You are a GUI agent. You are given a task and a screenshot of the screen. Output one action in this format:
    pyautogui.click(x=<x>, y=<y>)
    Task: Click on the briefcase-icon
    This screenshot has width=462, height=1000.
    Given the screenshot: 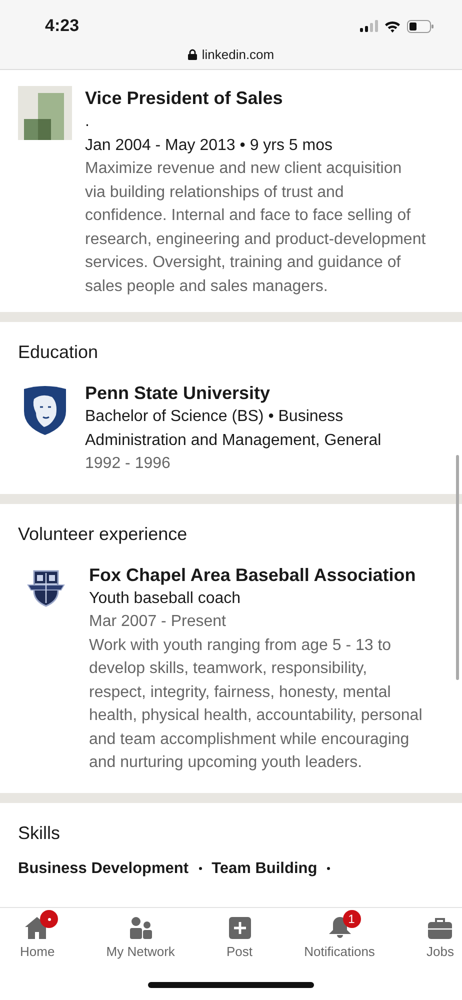 What is the action you would take?
    pyautogui.click(x=440, y=928)
    